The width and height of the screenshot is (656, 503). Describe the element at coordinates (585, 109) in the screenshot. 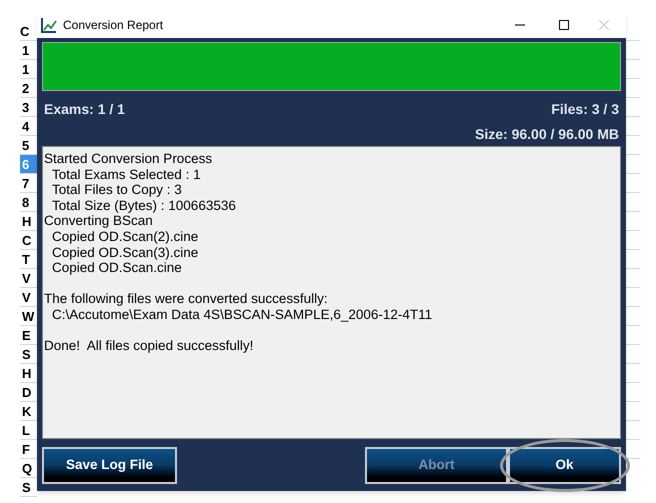

I see `files-count: Files: 3 / 3` at that location.